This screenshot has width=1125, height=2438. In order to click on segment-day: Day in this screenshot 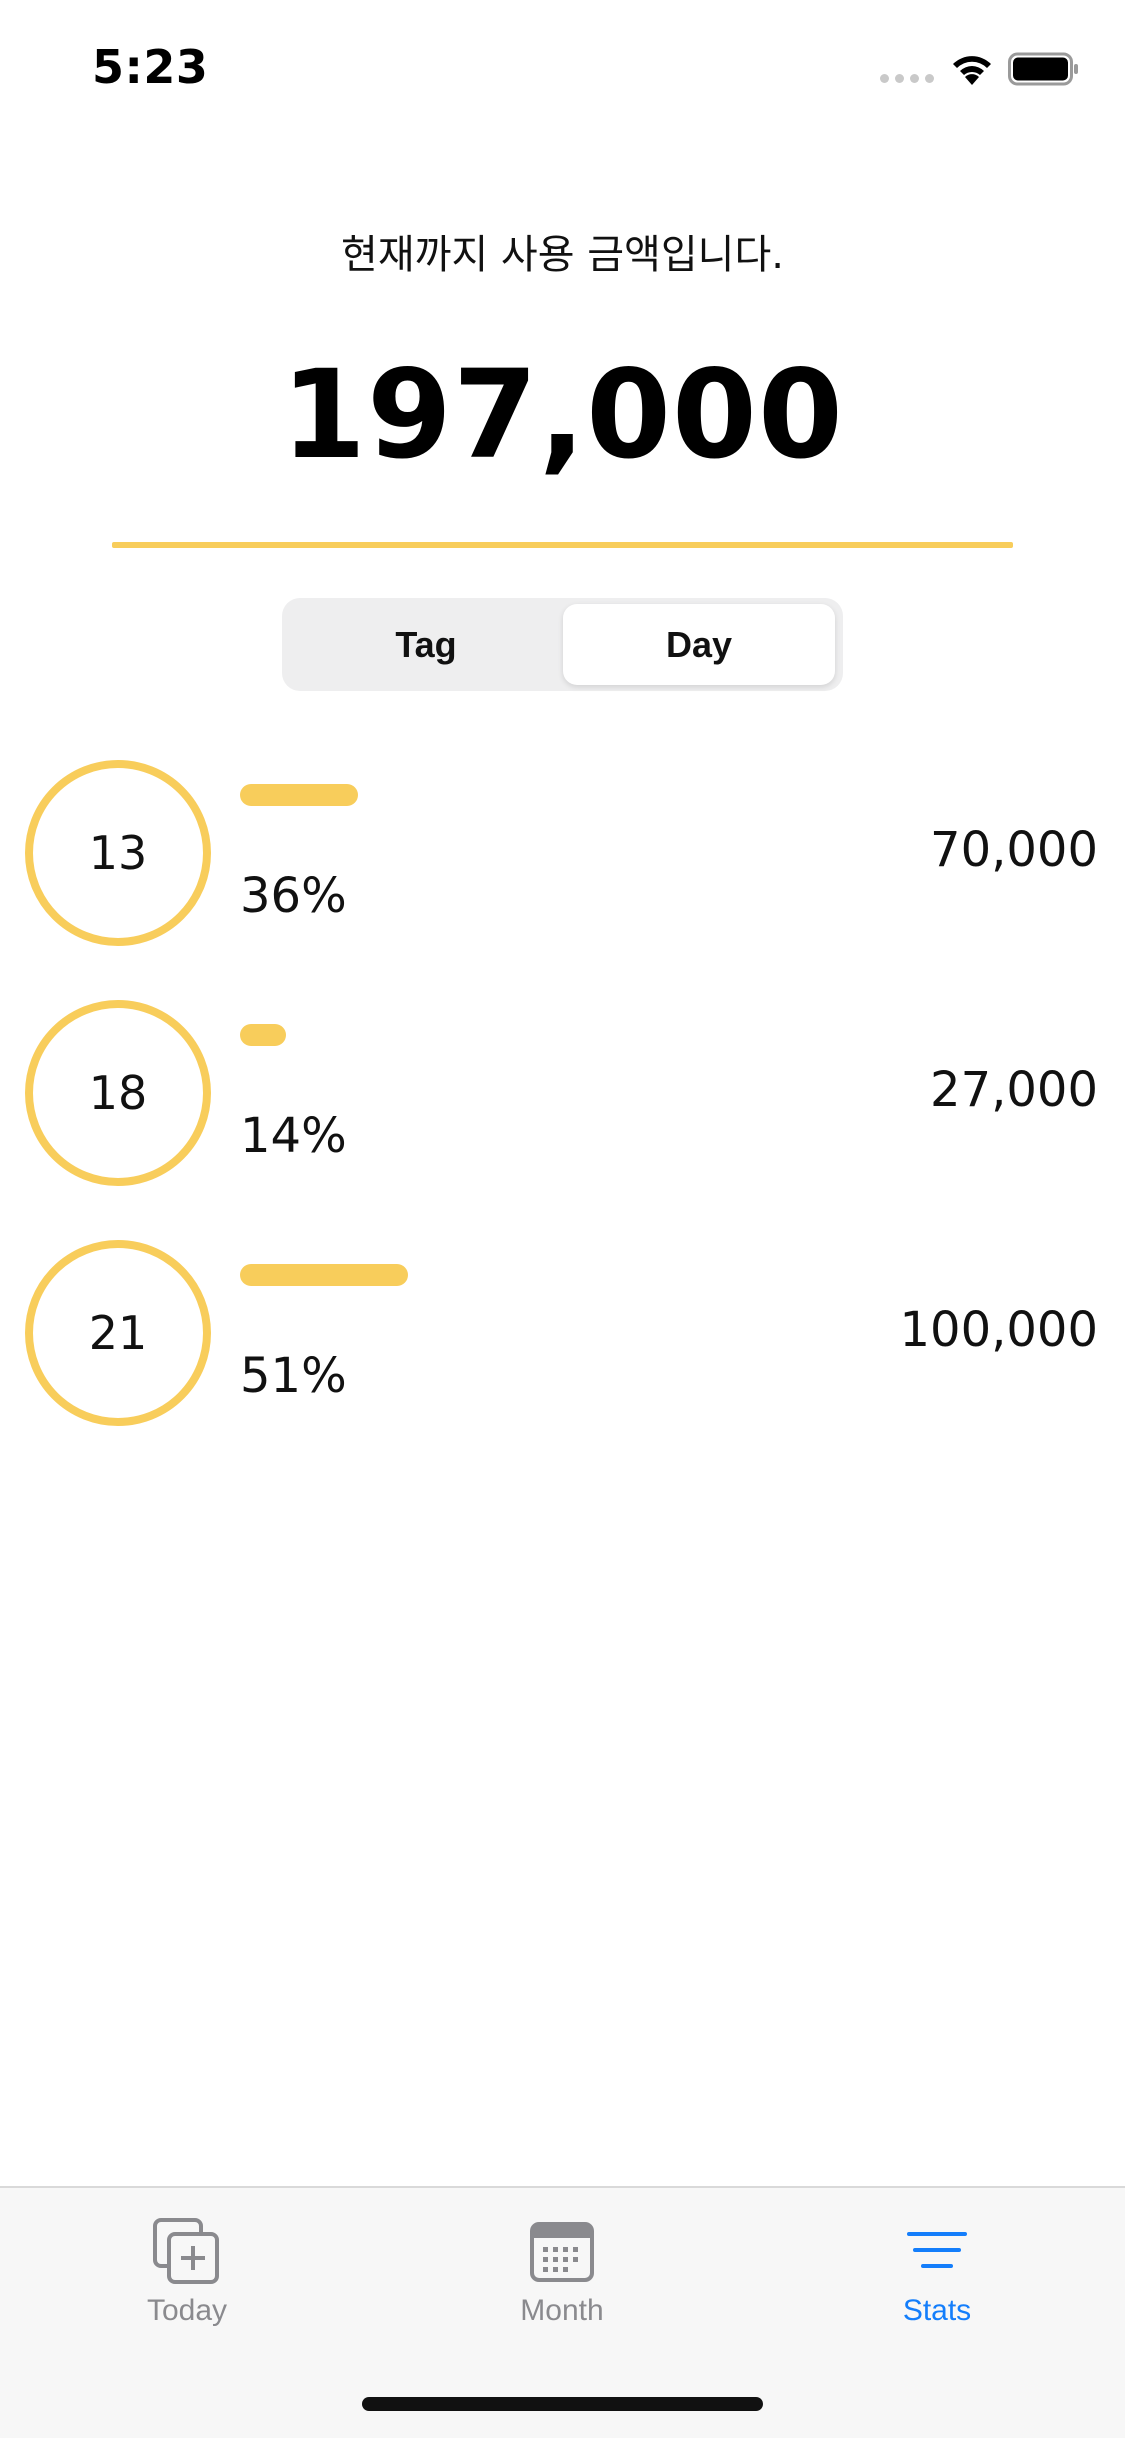, I will do `click(699, 644)`.